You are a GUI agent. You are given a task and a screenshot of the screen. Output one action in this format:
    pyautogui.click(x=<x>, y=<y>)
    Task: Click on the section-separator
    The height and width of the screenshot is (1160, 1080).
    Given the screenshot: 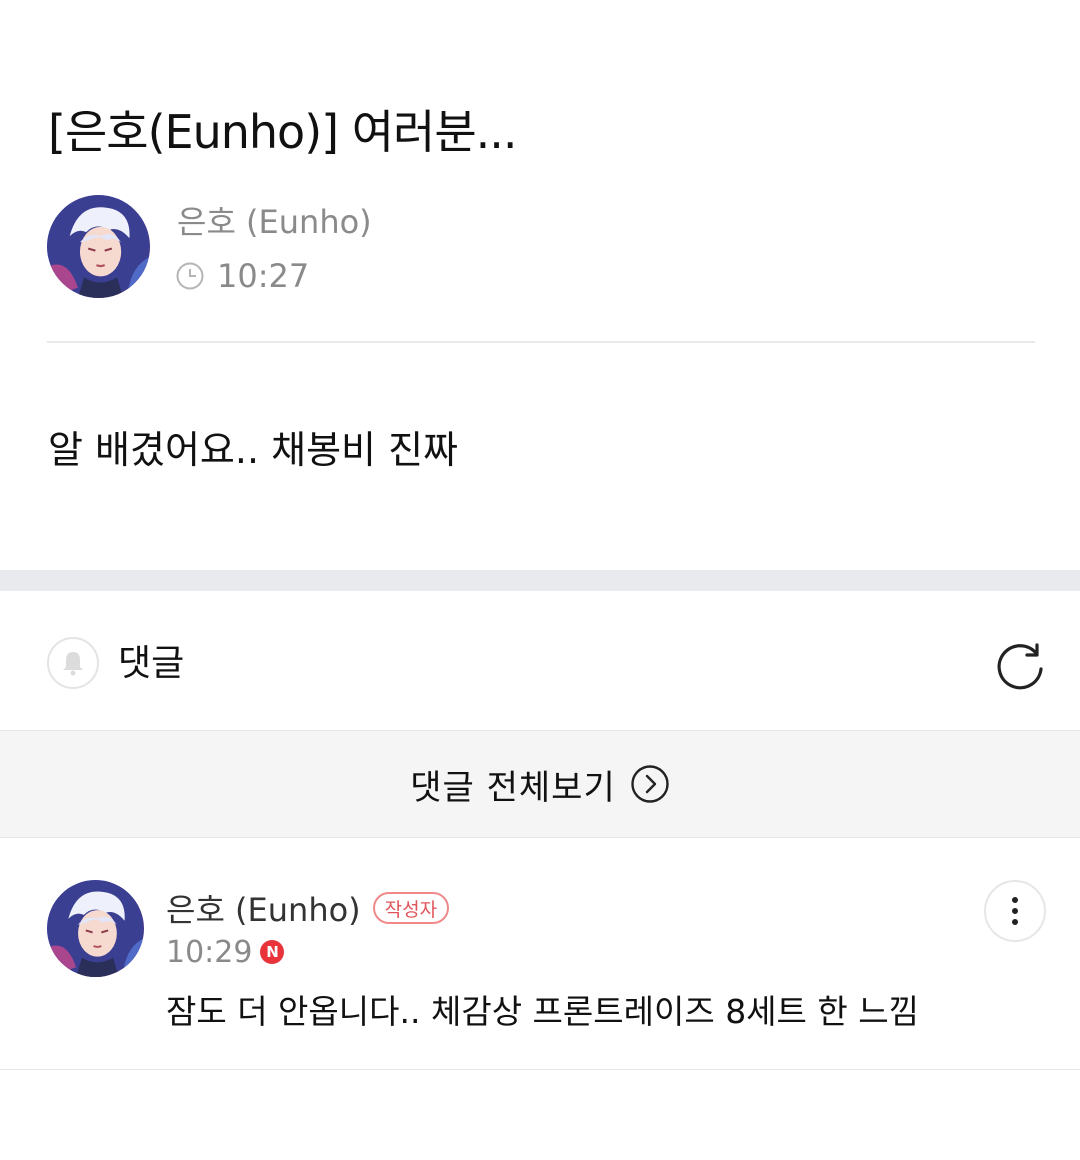 What is the action you would take?
    pyautogui.click(x=540, y=580)
    